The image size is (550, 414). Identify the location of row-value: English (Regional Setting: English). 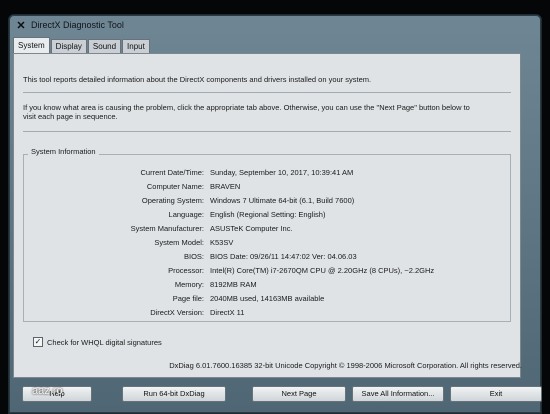
(268, 214).